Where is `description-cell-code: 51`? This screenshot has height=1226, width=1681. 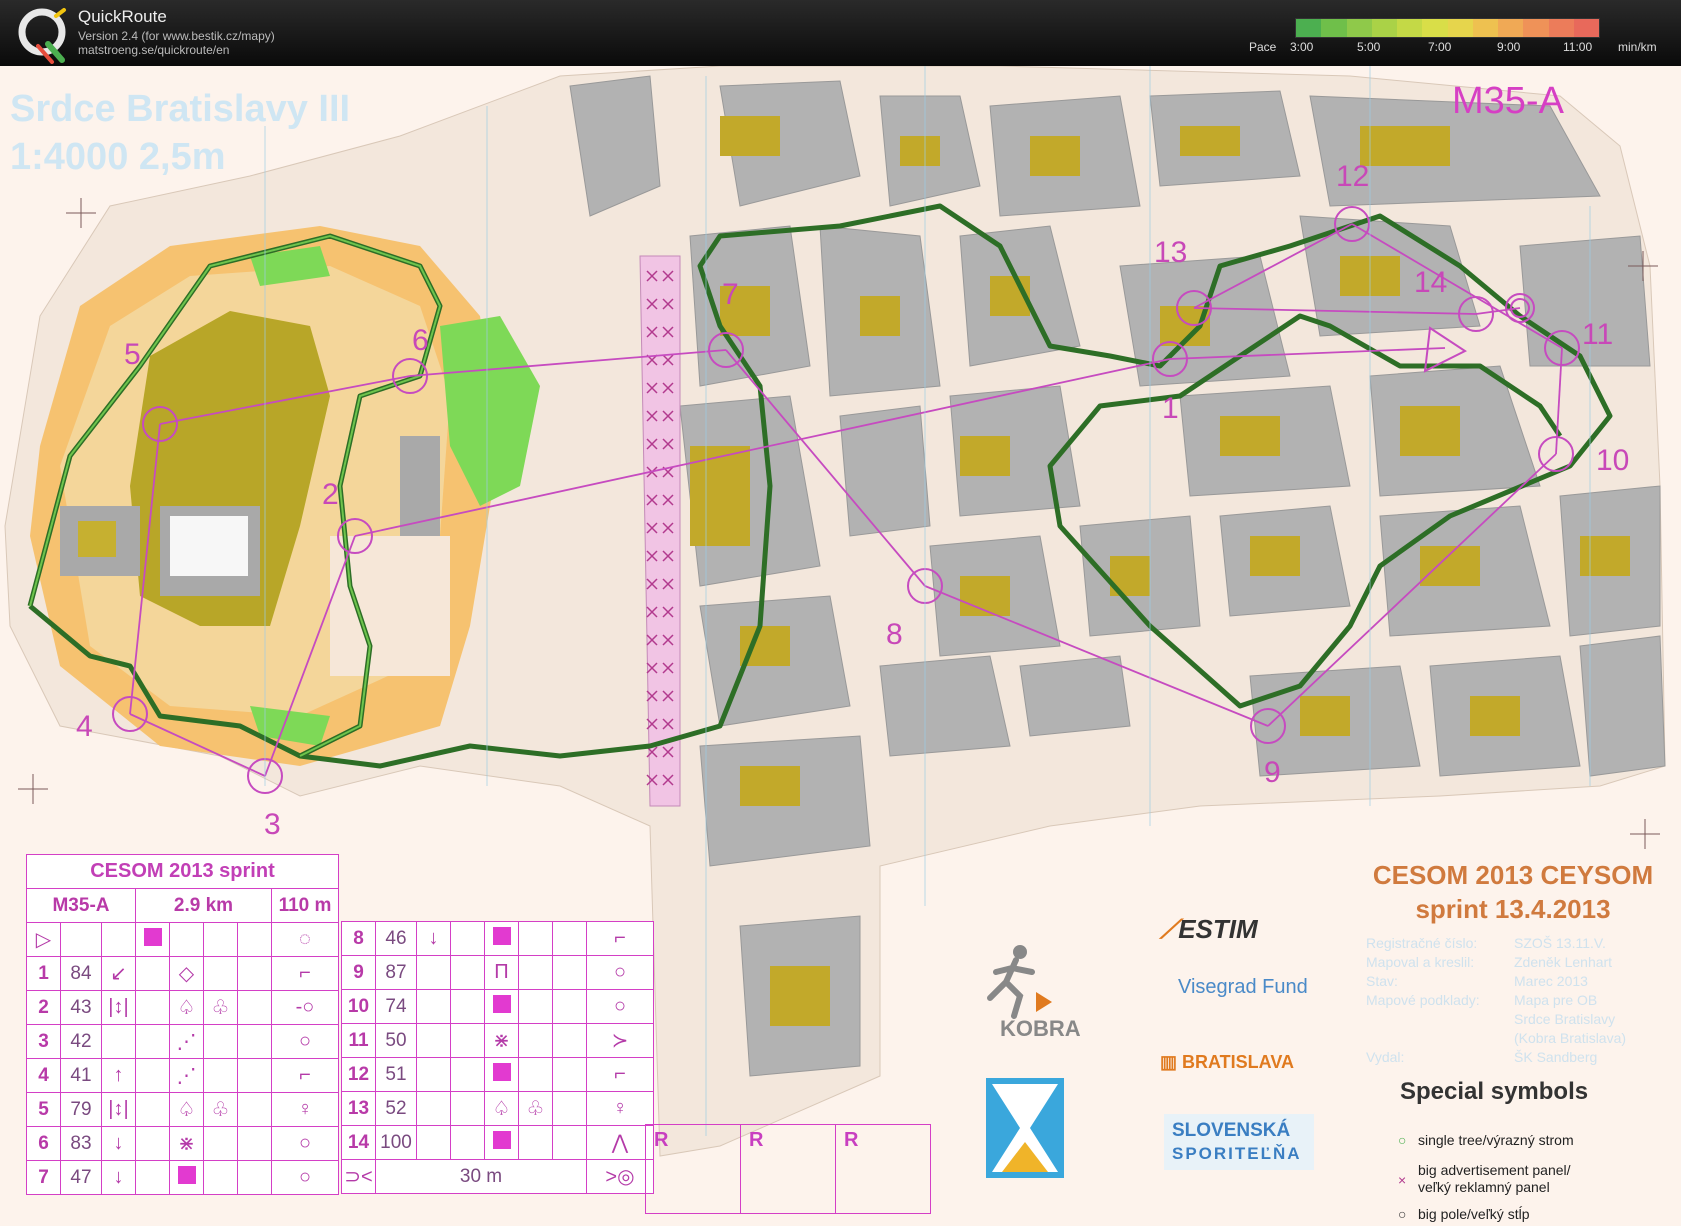
description-cell-code: 51 is located at coordinates (396, 1074).